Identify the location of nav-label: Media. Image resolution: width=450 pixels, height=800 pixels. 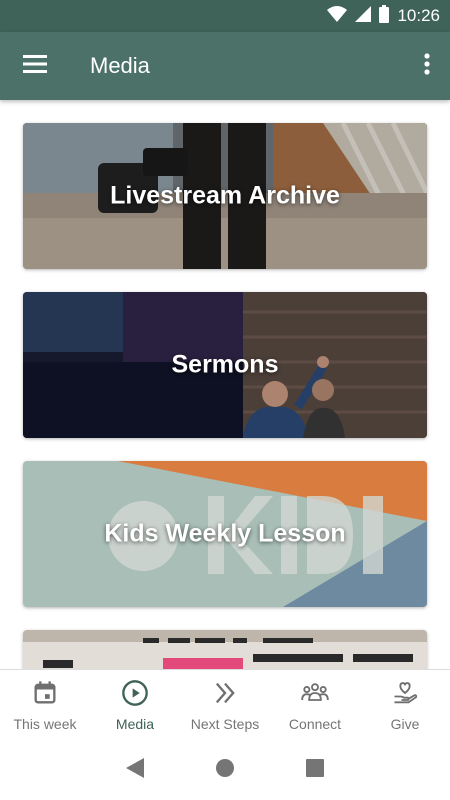
(135, 724).